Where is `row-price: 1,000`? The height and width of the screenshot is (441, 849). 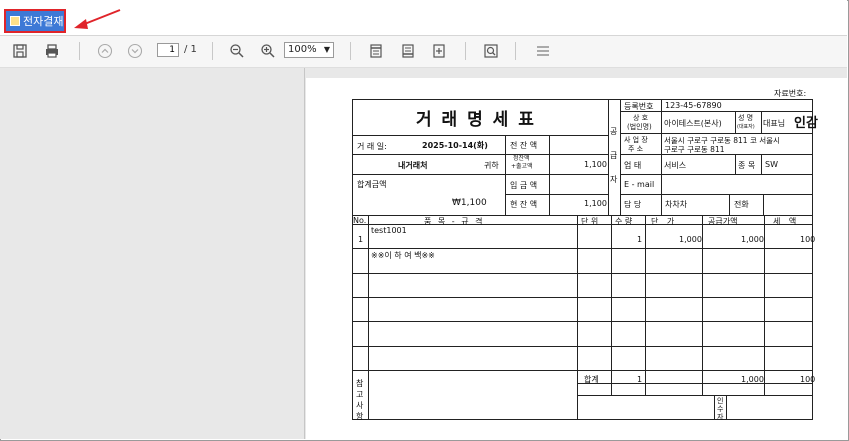
row-price: 1,000 is located at coordinates (690, 239).